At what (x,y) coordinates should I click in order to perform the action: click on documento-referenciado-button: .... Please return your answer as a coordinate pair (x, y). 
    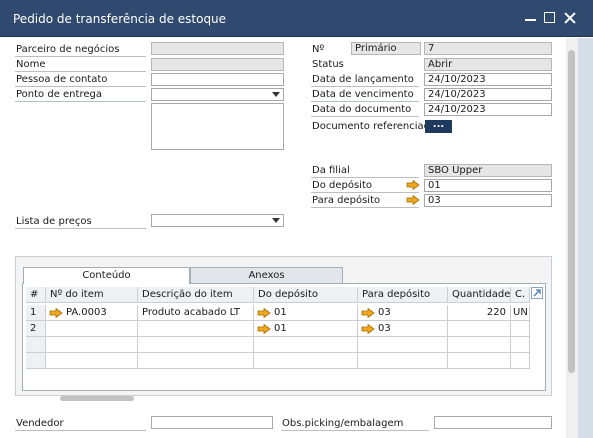
    Looking at the image, I should click on (438, 126).